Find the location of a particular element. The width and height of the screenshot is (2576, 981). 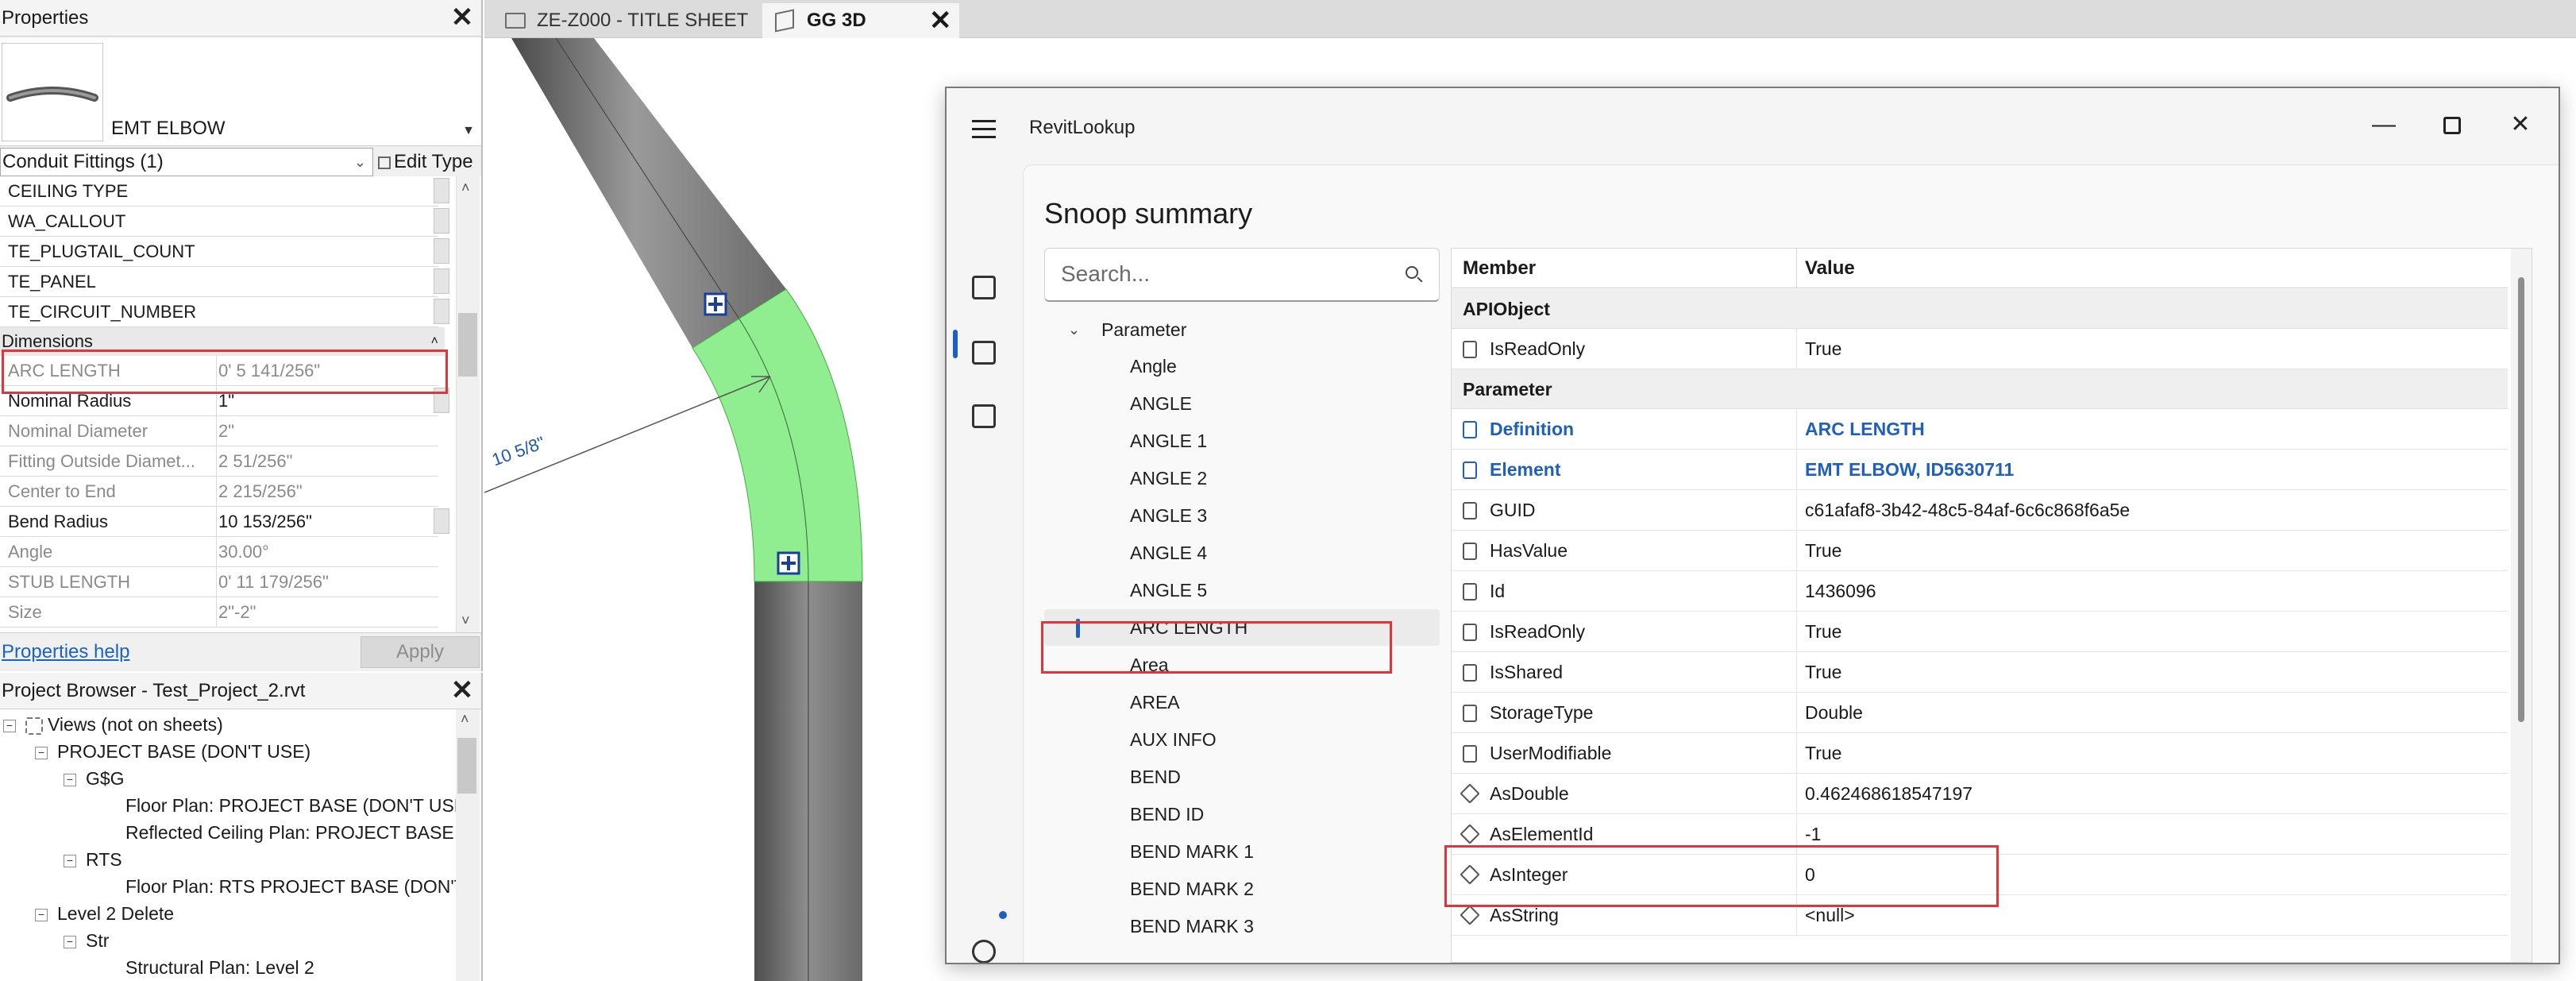

project-browser-close-icon: ✕ is located at coordinates (462, 691).